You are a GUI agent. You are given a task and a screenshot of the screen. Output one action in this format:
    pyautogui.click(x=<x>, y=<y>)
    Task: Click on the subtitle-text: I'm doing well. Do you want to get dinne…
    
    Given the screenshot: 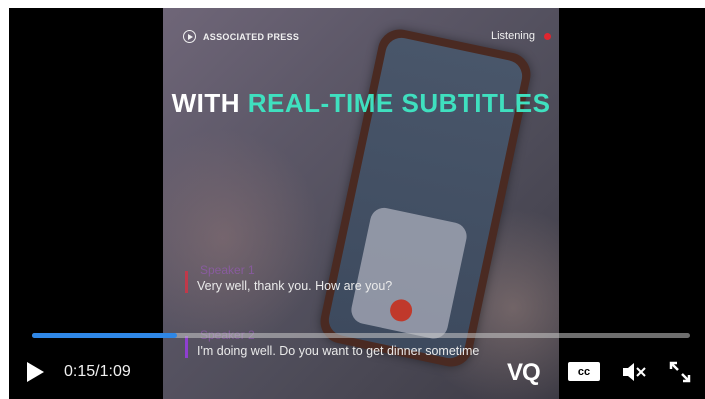 What is the action you would take?
    pyautogui.click(x=338, y=351)
    